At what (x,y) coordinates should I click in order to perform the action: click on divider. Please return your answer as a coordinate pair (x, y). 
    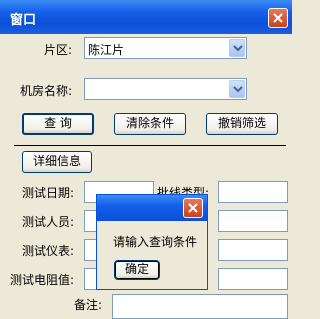
    Looking at the image, I should click on (150, 145).